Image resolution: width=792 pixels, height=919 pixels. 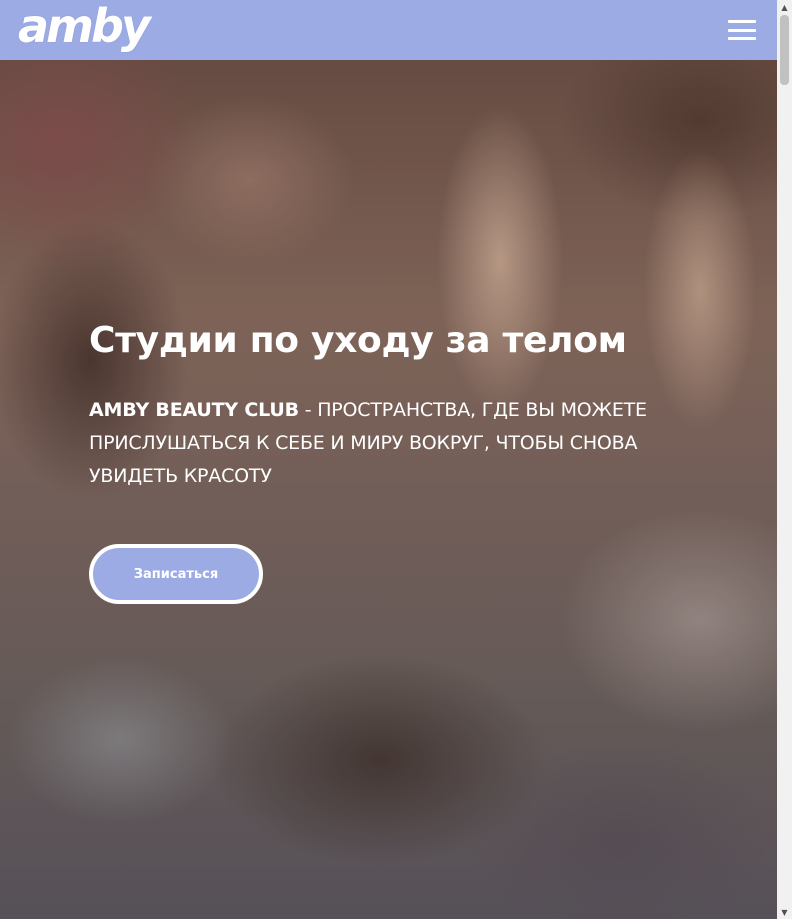 What do you see at coordinates (784, 912) in the screenshot?
I see `scroll-down-icon: ▼` at bounding box center [784, 912].